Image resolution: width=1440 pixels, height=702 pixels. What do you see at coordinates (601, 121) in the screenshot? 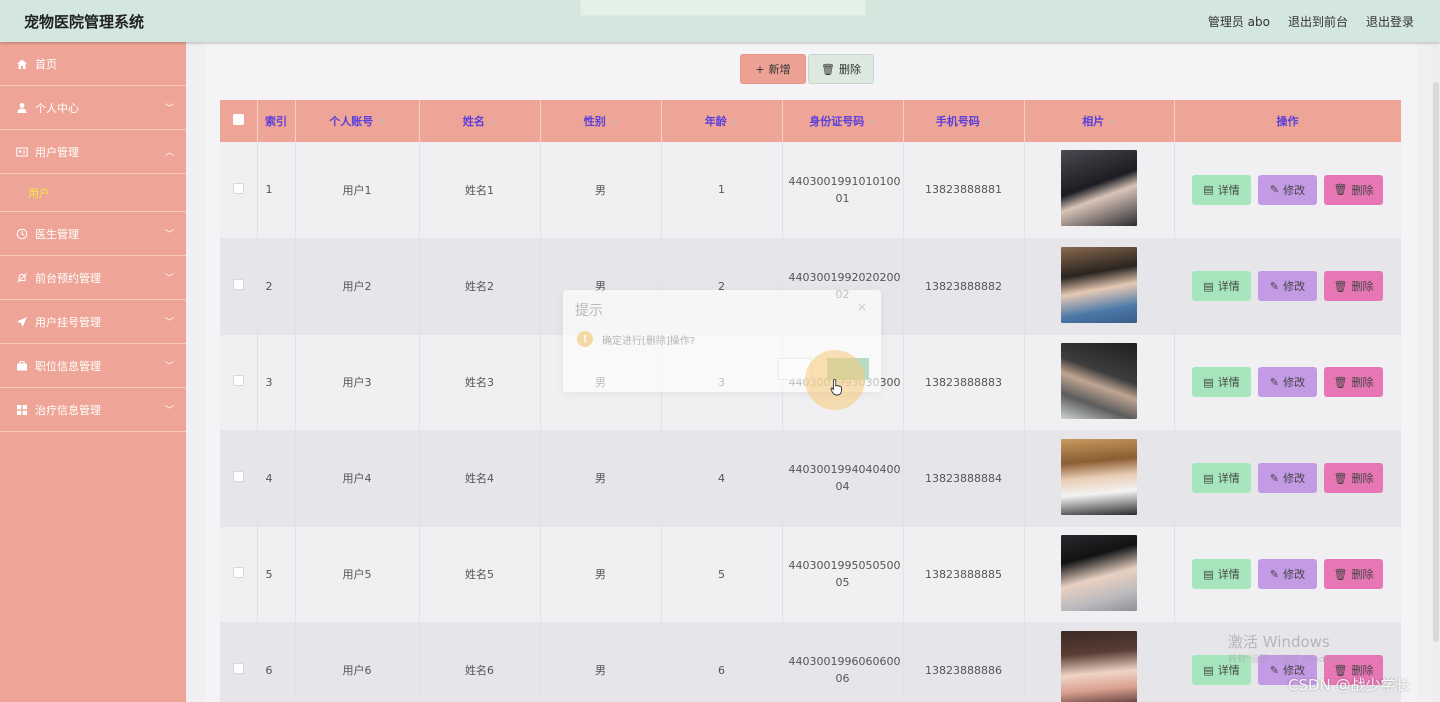
I see `header-gender: 性别 ⇕` at bounding box center [601, 121].